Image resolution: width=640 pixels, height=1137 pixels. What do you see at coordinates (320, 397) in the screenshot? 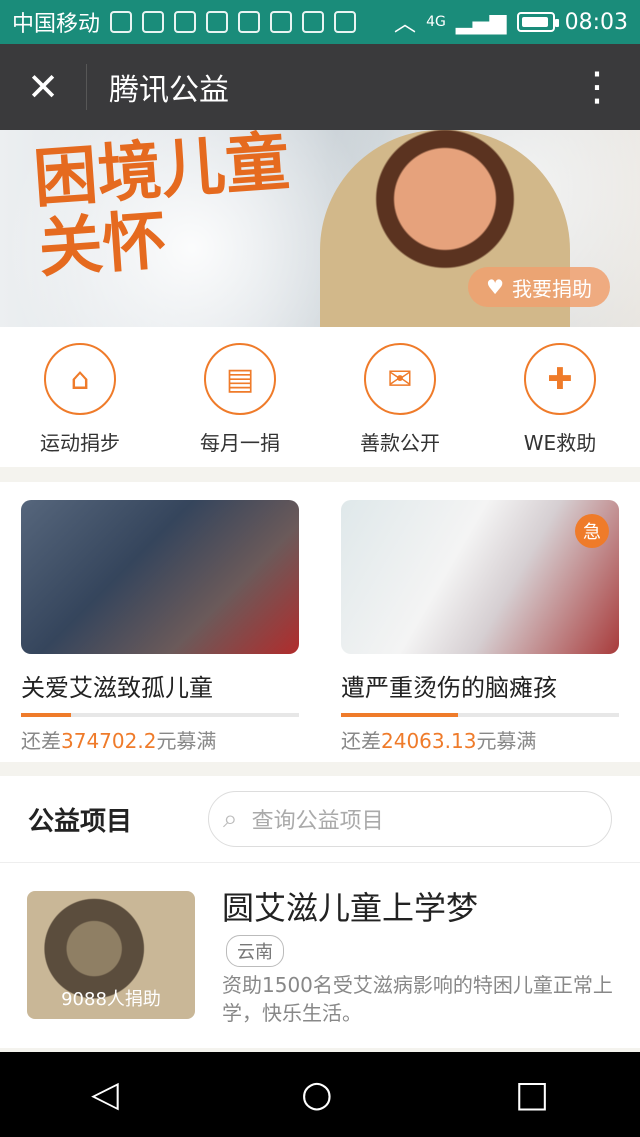
I see `quick-entry-bar: ⌂ 运动捐步 ▤ 每月一捐 ✉ 善款公开 ✚ WE救助` at bounding box center [320, 397].